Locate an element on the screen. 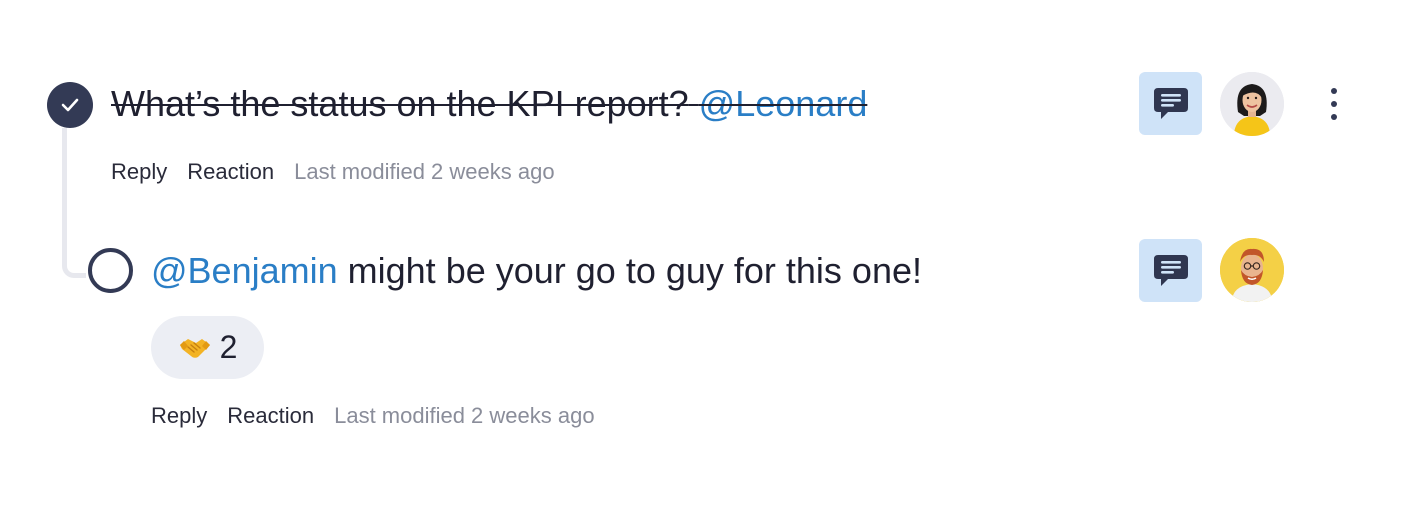  woman-avatar is located at coordinates (1252, 104).